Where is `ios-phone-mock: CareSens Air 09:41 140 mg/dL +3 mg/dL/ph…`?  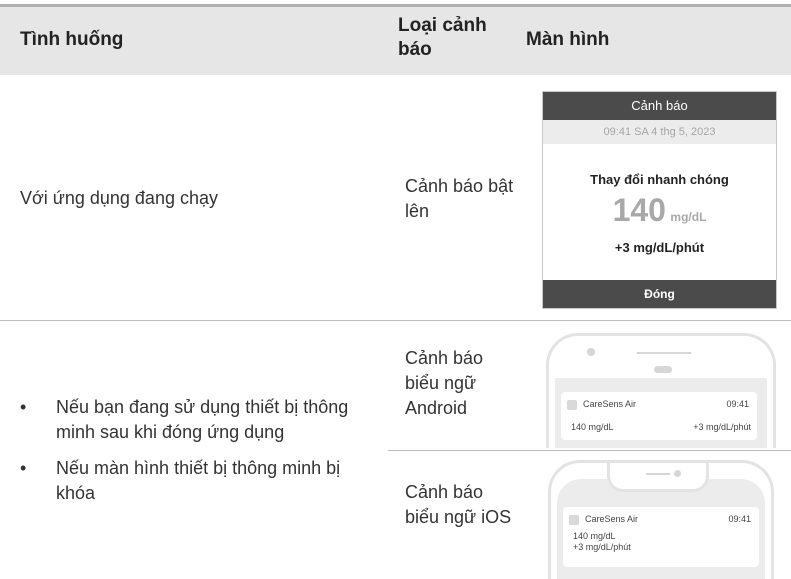
ios-phone-mock: CareSens Air 09:41 140 mg/dL +3 mg/dL/ph… is located at coordinates (661, 519).